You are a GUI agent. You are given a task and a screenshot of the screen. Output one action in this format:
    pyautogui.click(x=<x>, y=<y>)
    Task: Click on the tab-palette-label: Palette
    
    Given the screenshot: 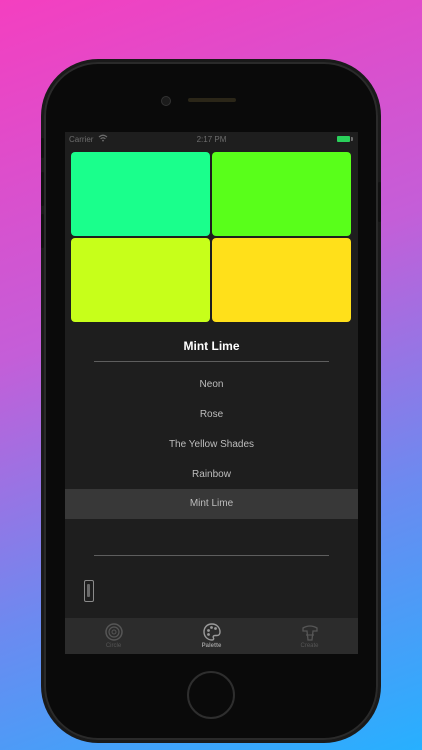 What is the action you would take?
    pyautogui.click(x=211, y=646)
    